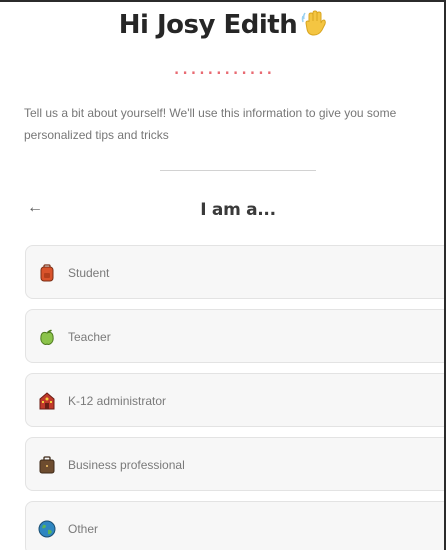 This screenshot has width=446, height=550. I want to click on globe-icon, so click(47, 529).